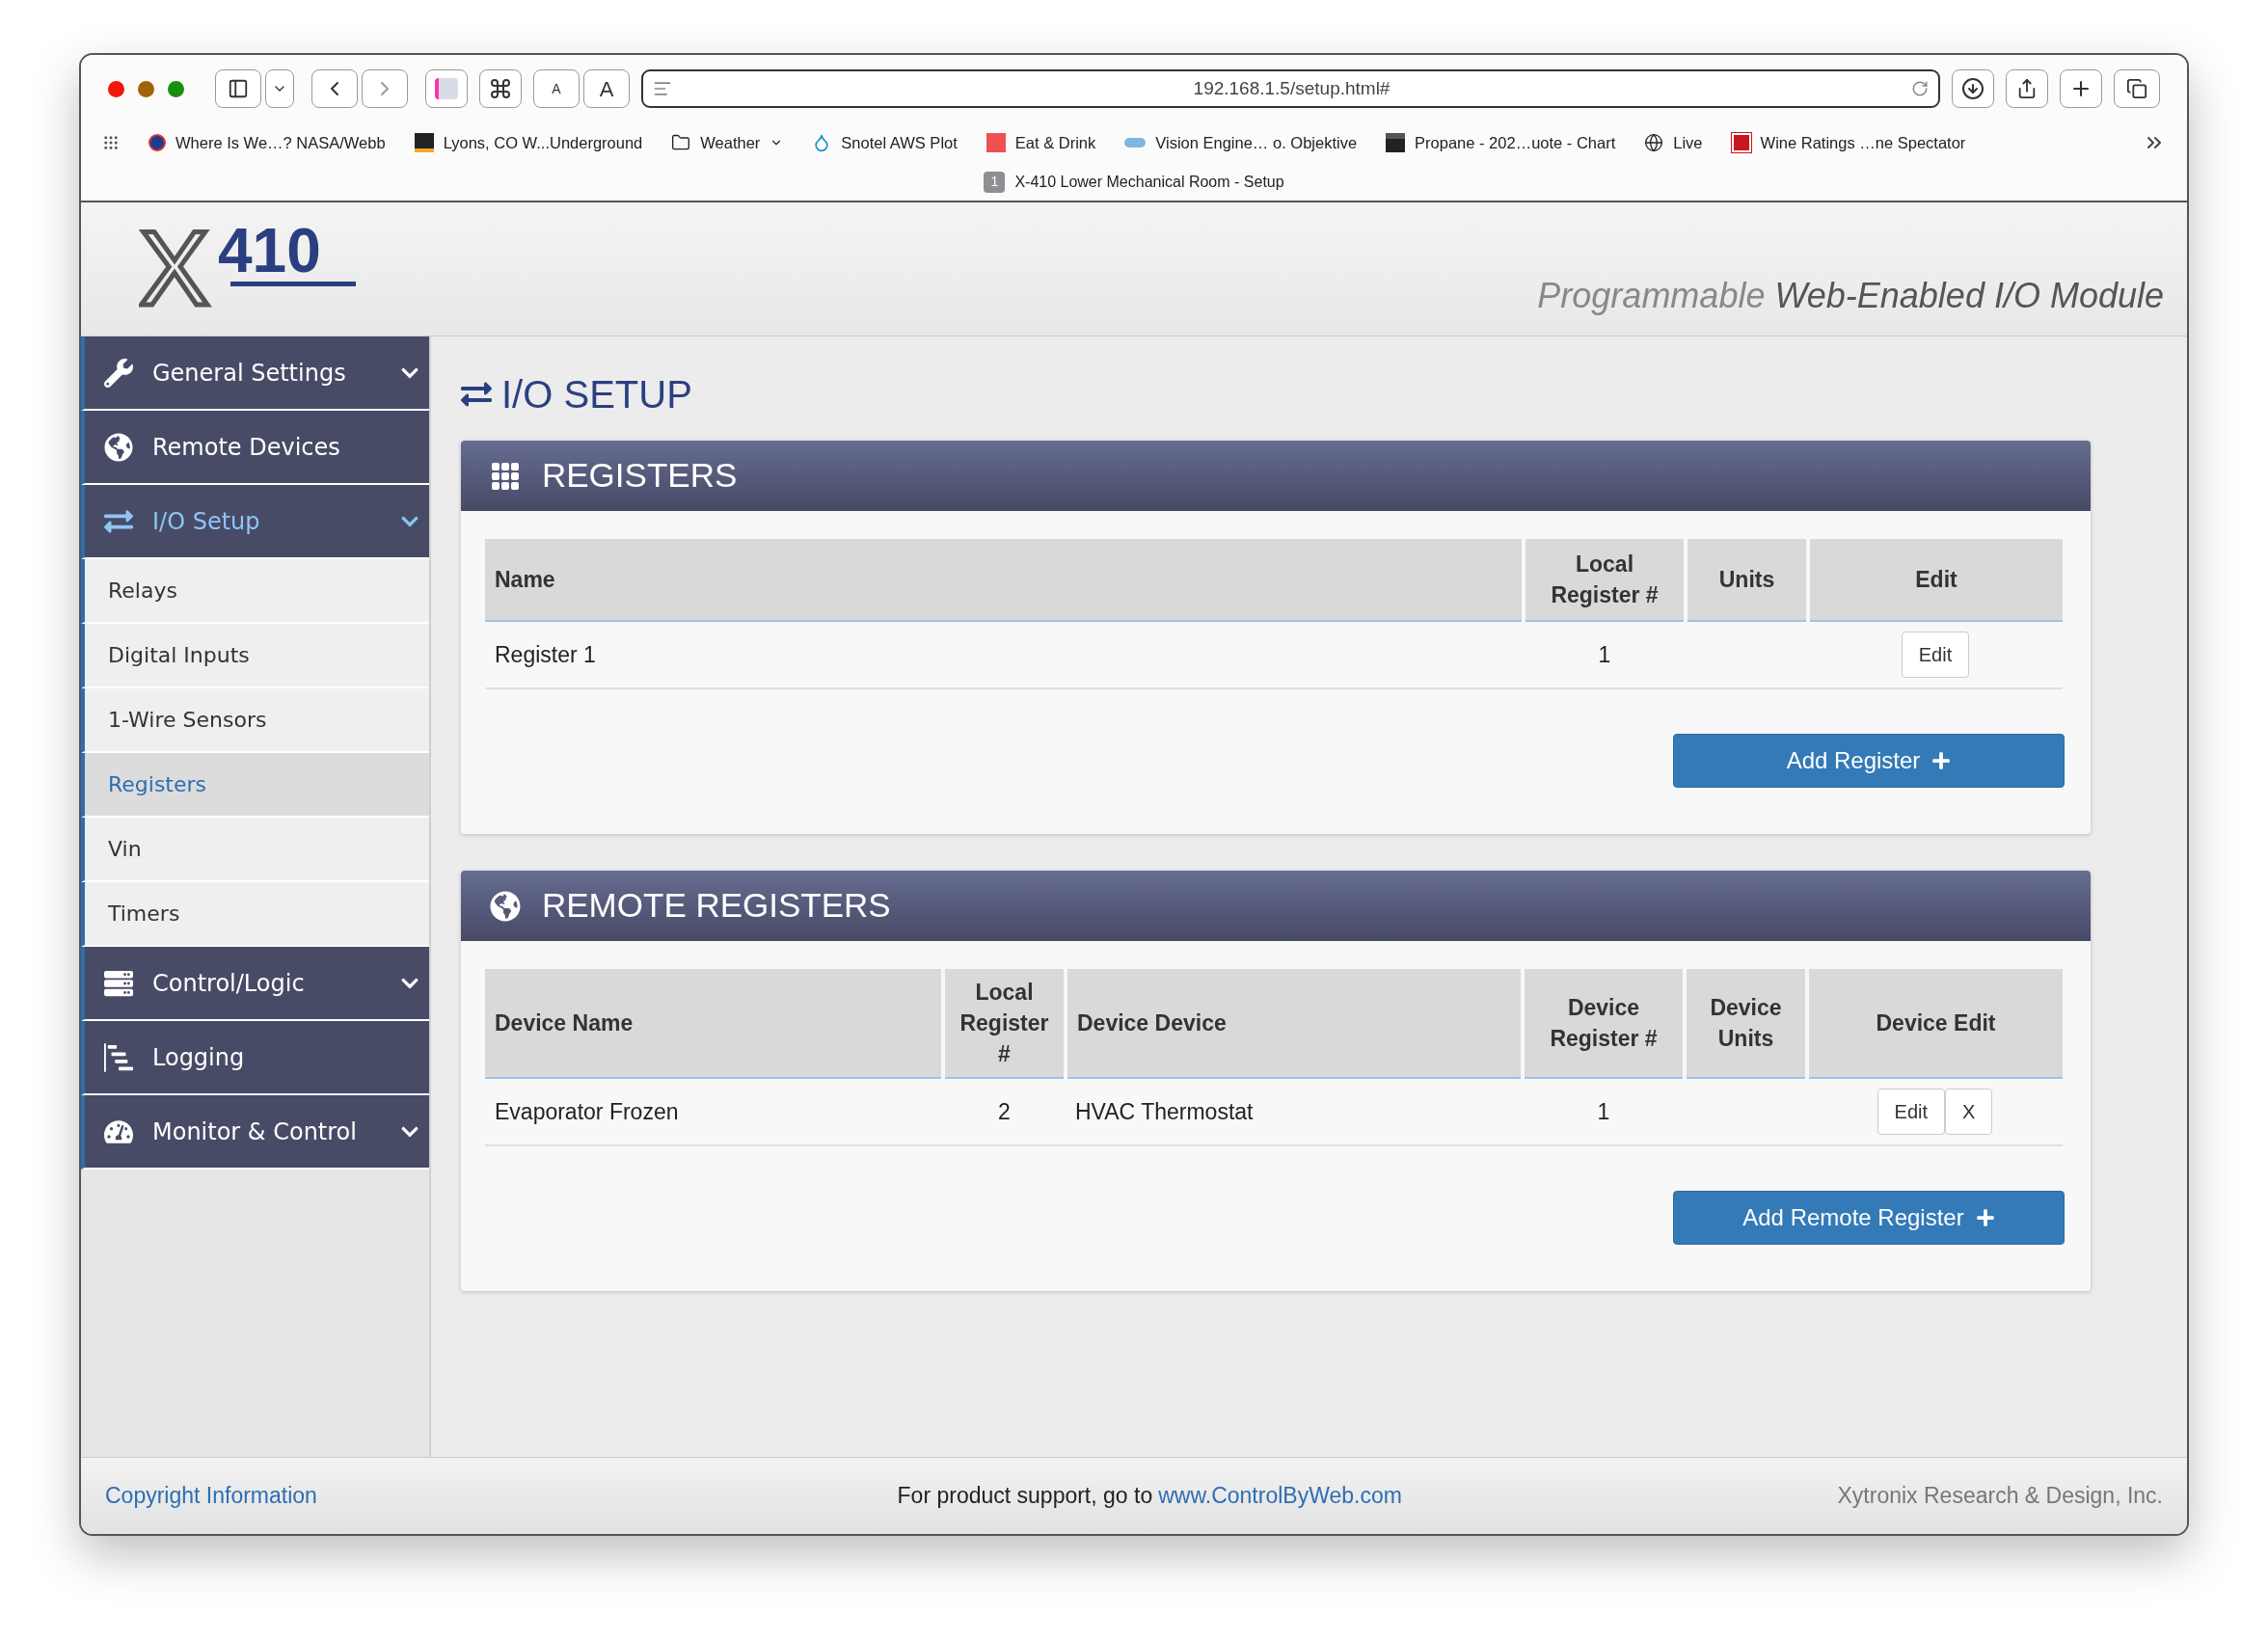 This screenshot has width=2268, height=1641. What do you see at coordinates (596, 394) in the screenshot?
I see `page-title: I/O SETUP` at bounding box center [596, 394].